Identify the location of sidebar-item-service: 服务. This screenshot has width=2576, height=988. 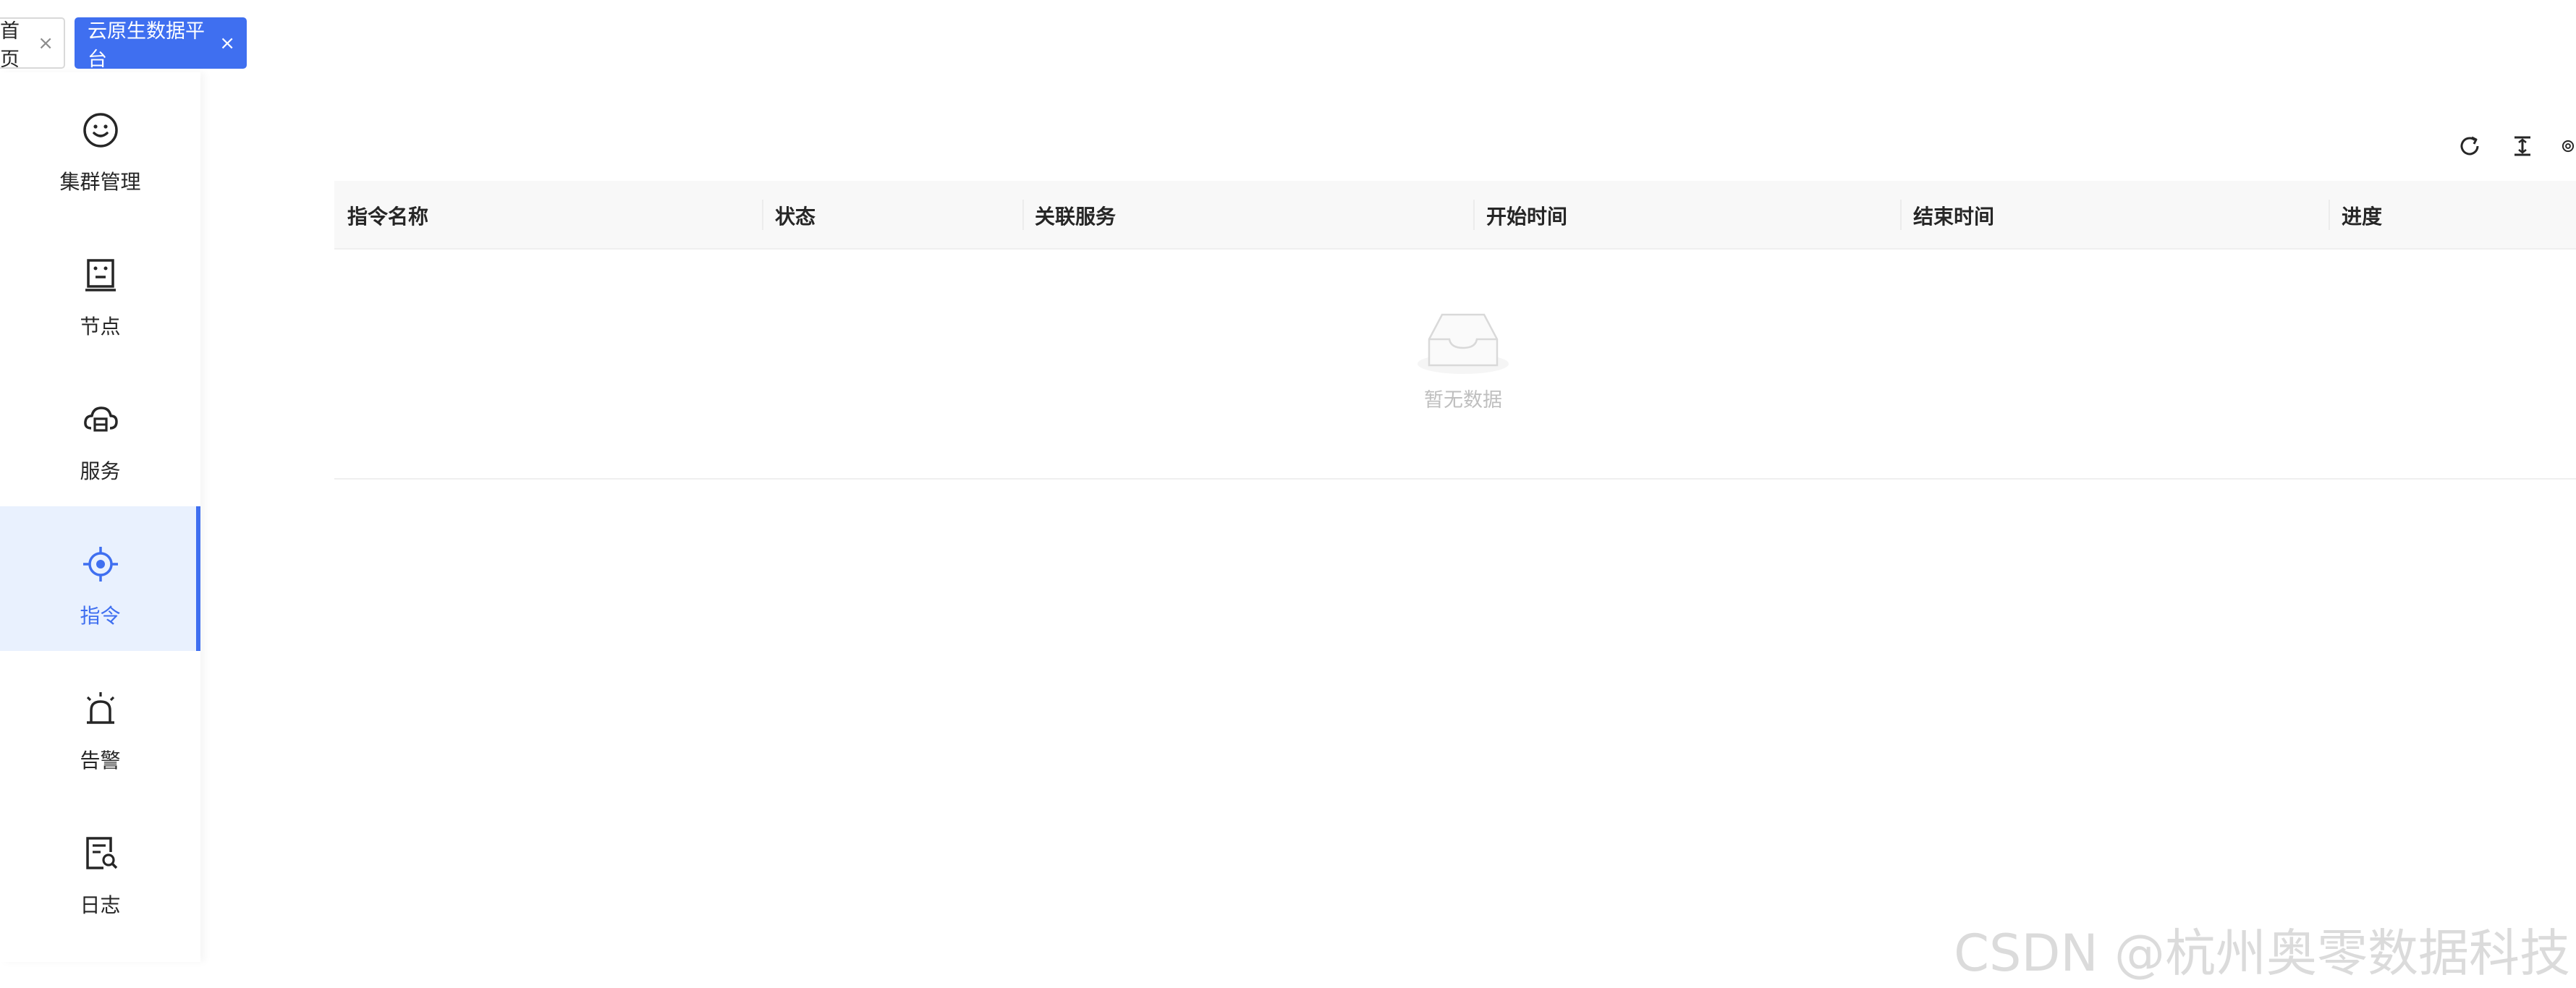
(100, 434).